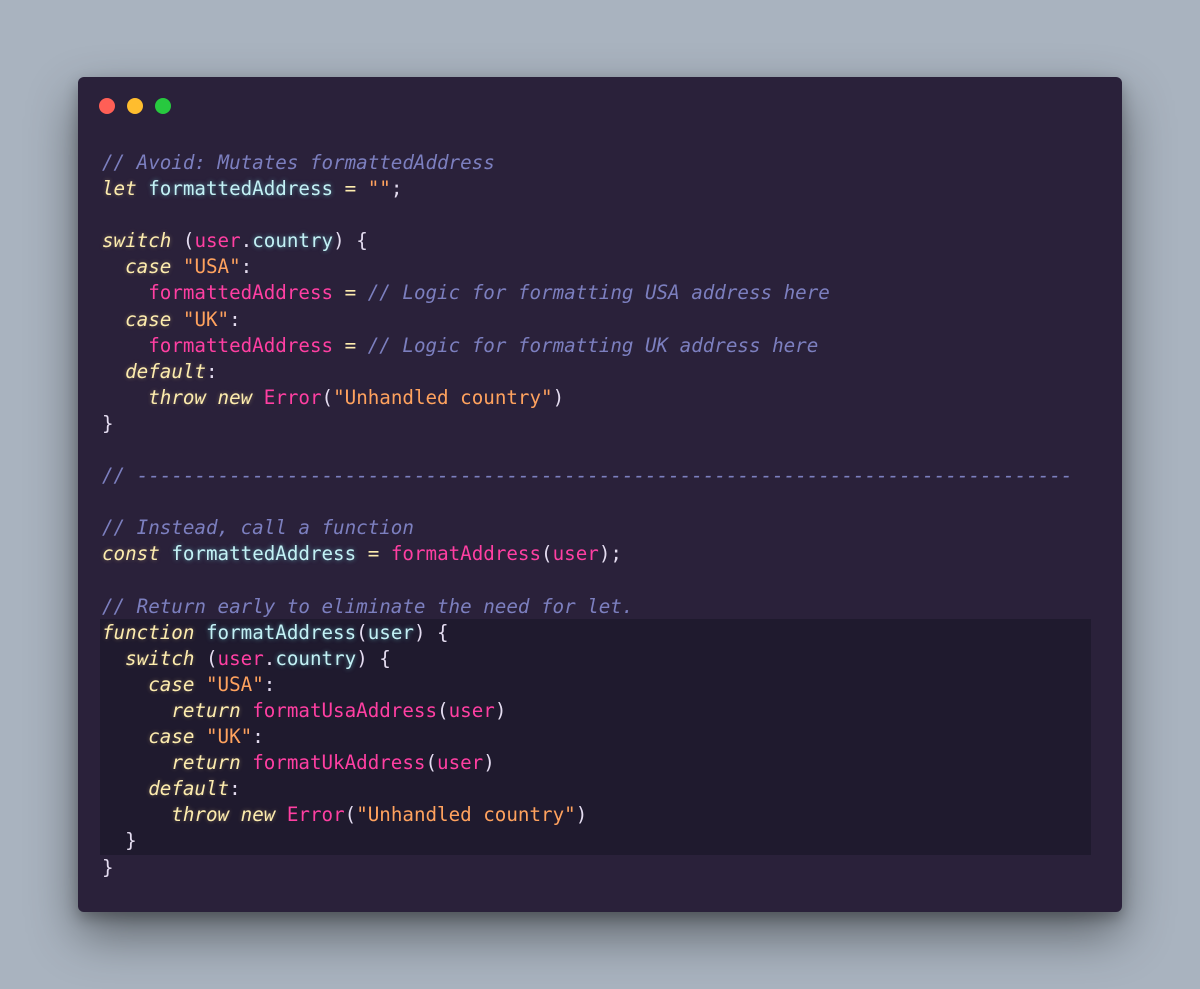 The width and height of the screenshot is (1200, 989). Describe the element at coordinates (587, 163) in the screenshot. I see `code-line: // Avoid: Mutates formattedAddress` at that location.